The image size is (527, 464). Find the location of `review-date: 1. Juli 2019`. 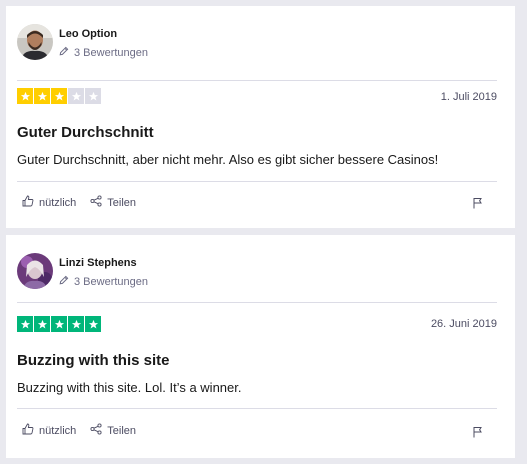

review-date: 1. Juli 2019 is located at coordinates (468, 97).